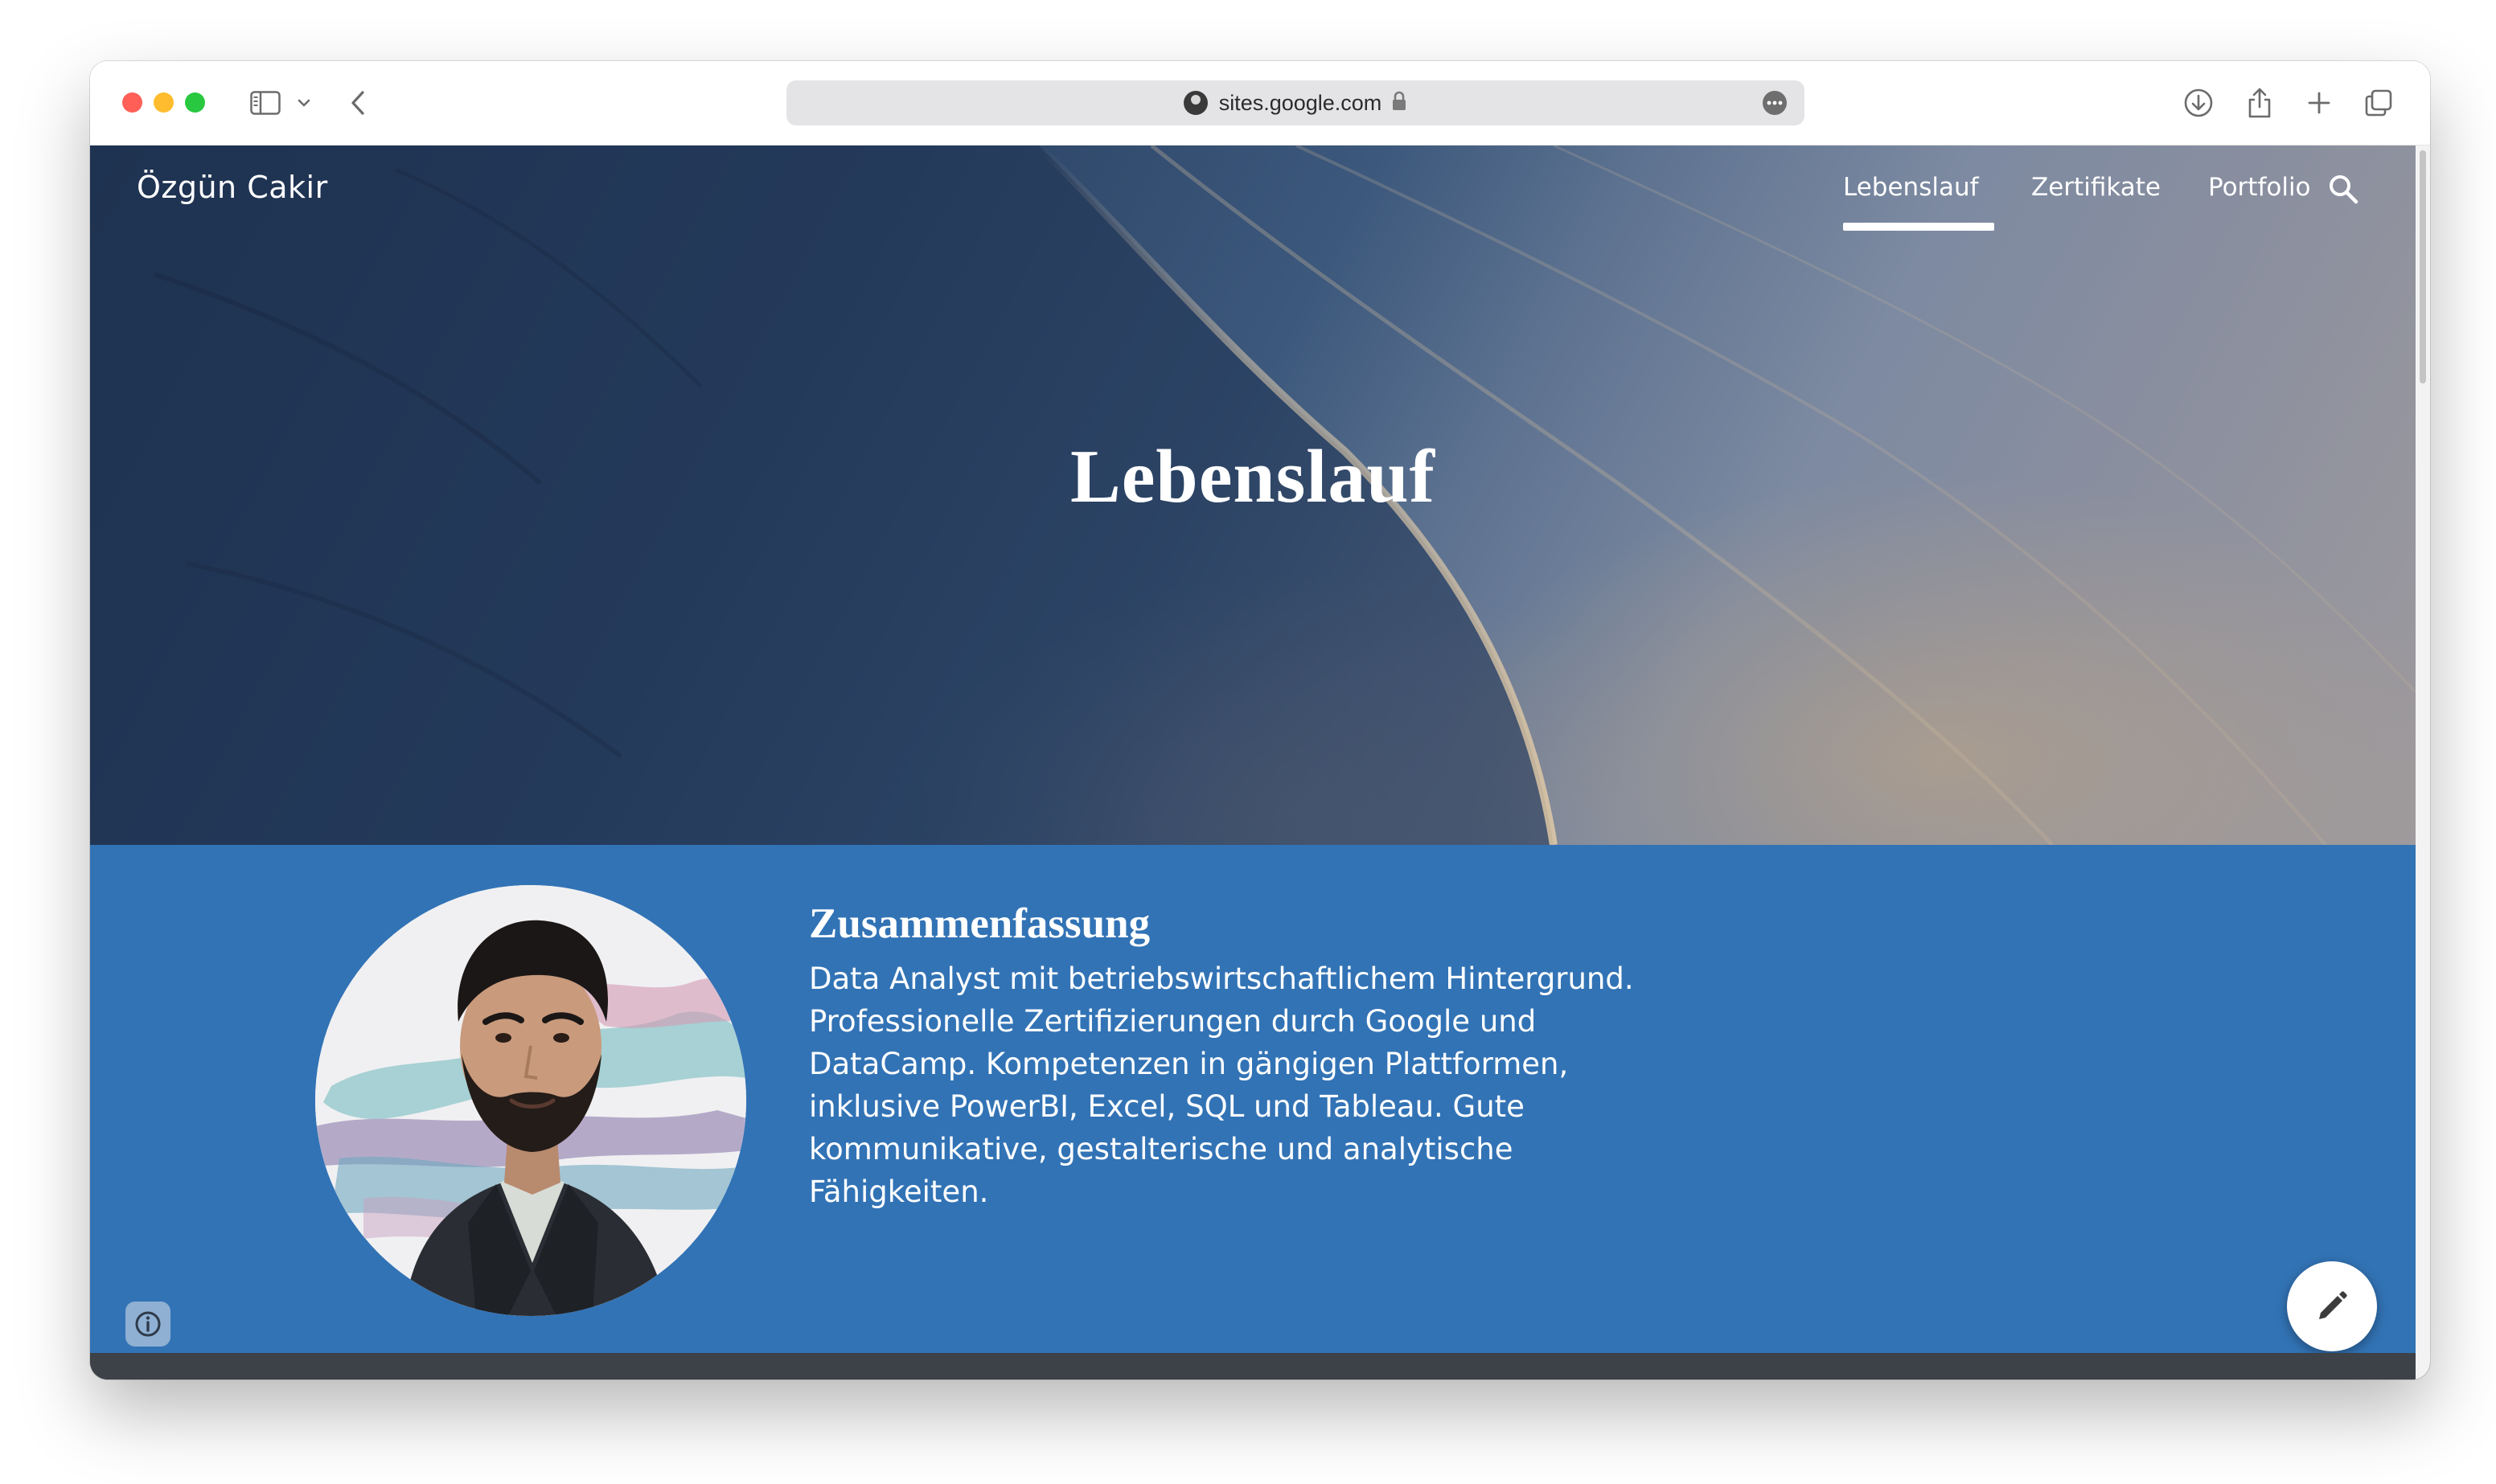  Describe the element at coordinates (358, 103) in the screenshot. I see `back-arrow-icon` at that location.